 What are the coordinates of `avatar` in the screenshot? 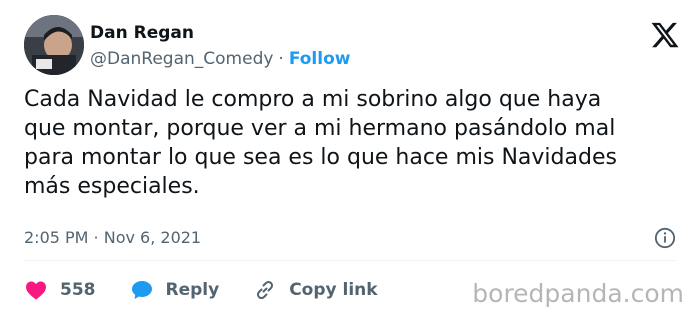 It's located at (54, 45).